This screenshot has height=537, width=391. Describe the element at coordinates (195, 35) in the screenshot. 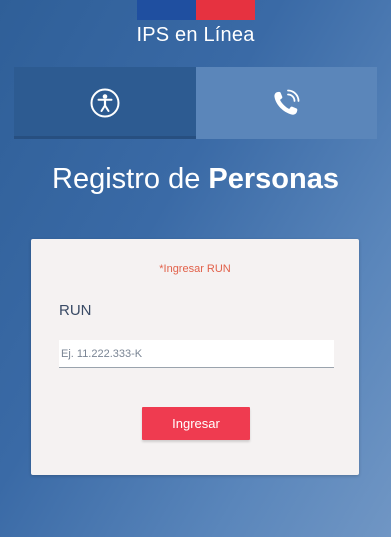

I see `brand-title: IPS en Línea` at that location.